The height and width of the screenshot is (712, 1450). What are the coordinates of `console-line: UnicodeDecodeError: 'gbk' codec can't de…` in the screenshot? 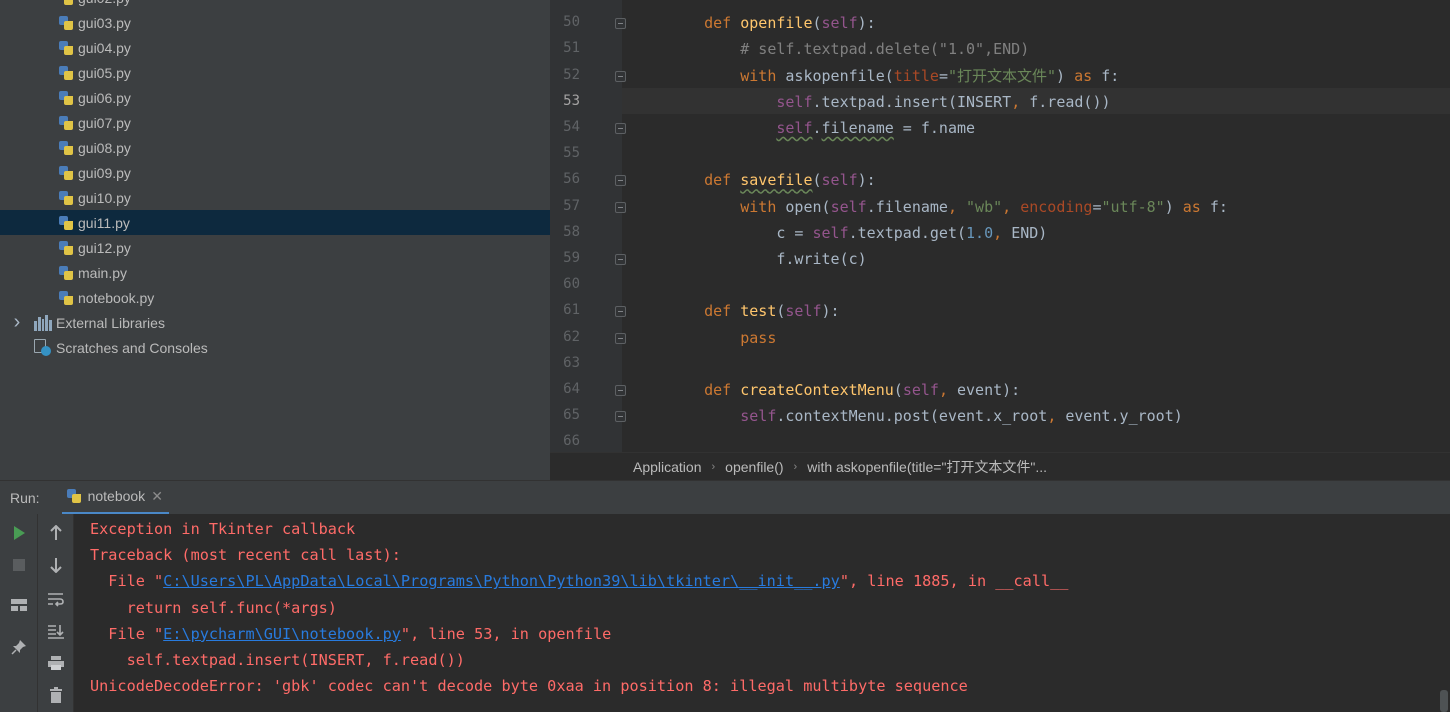 It's located at (529, 686).